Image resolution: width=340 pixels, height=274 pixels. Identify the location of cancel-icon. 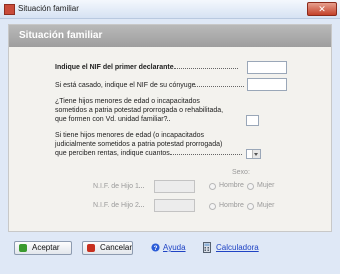
(91, 248).